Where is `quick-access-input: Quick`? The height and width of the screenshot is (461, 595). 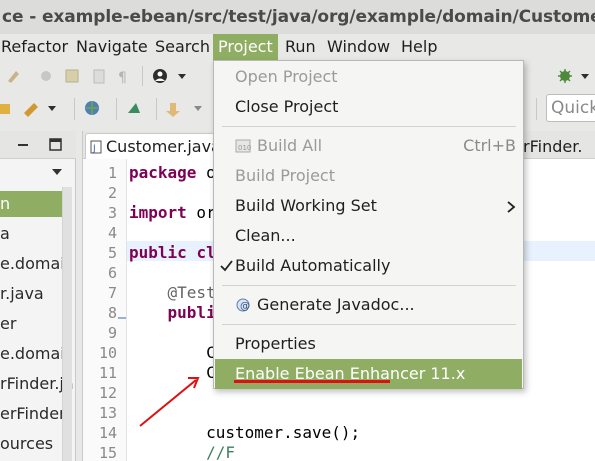 quick-access-input: Quick is located at coordinates (570, 108).